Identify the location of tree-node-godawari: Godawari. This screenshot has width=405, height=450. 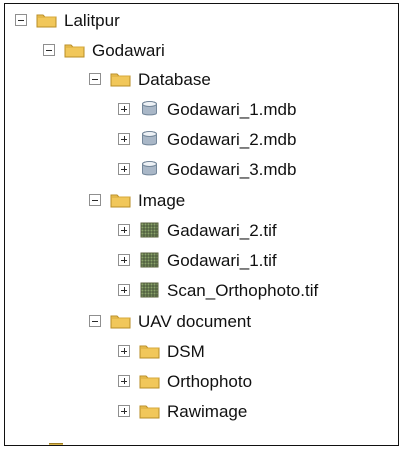
(104, 50).